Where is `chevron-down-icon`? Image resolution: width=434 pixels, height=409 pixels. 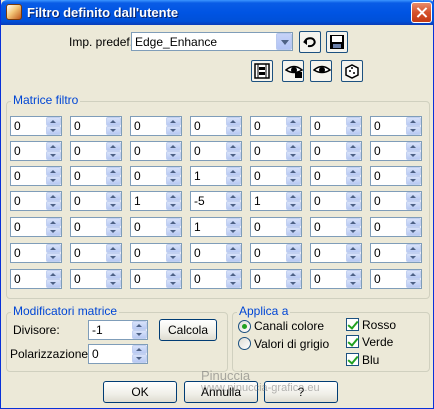
chevron-down-icon is located at coordinates (284, 41).